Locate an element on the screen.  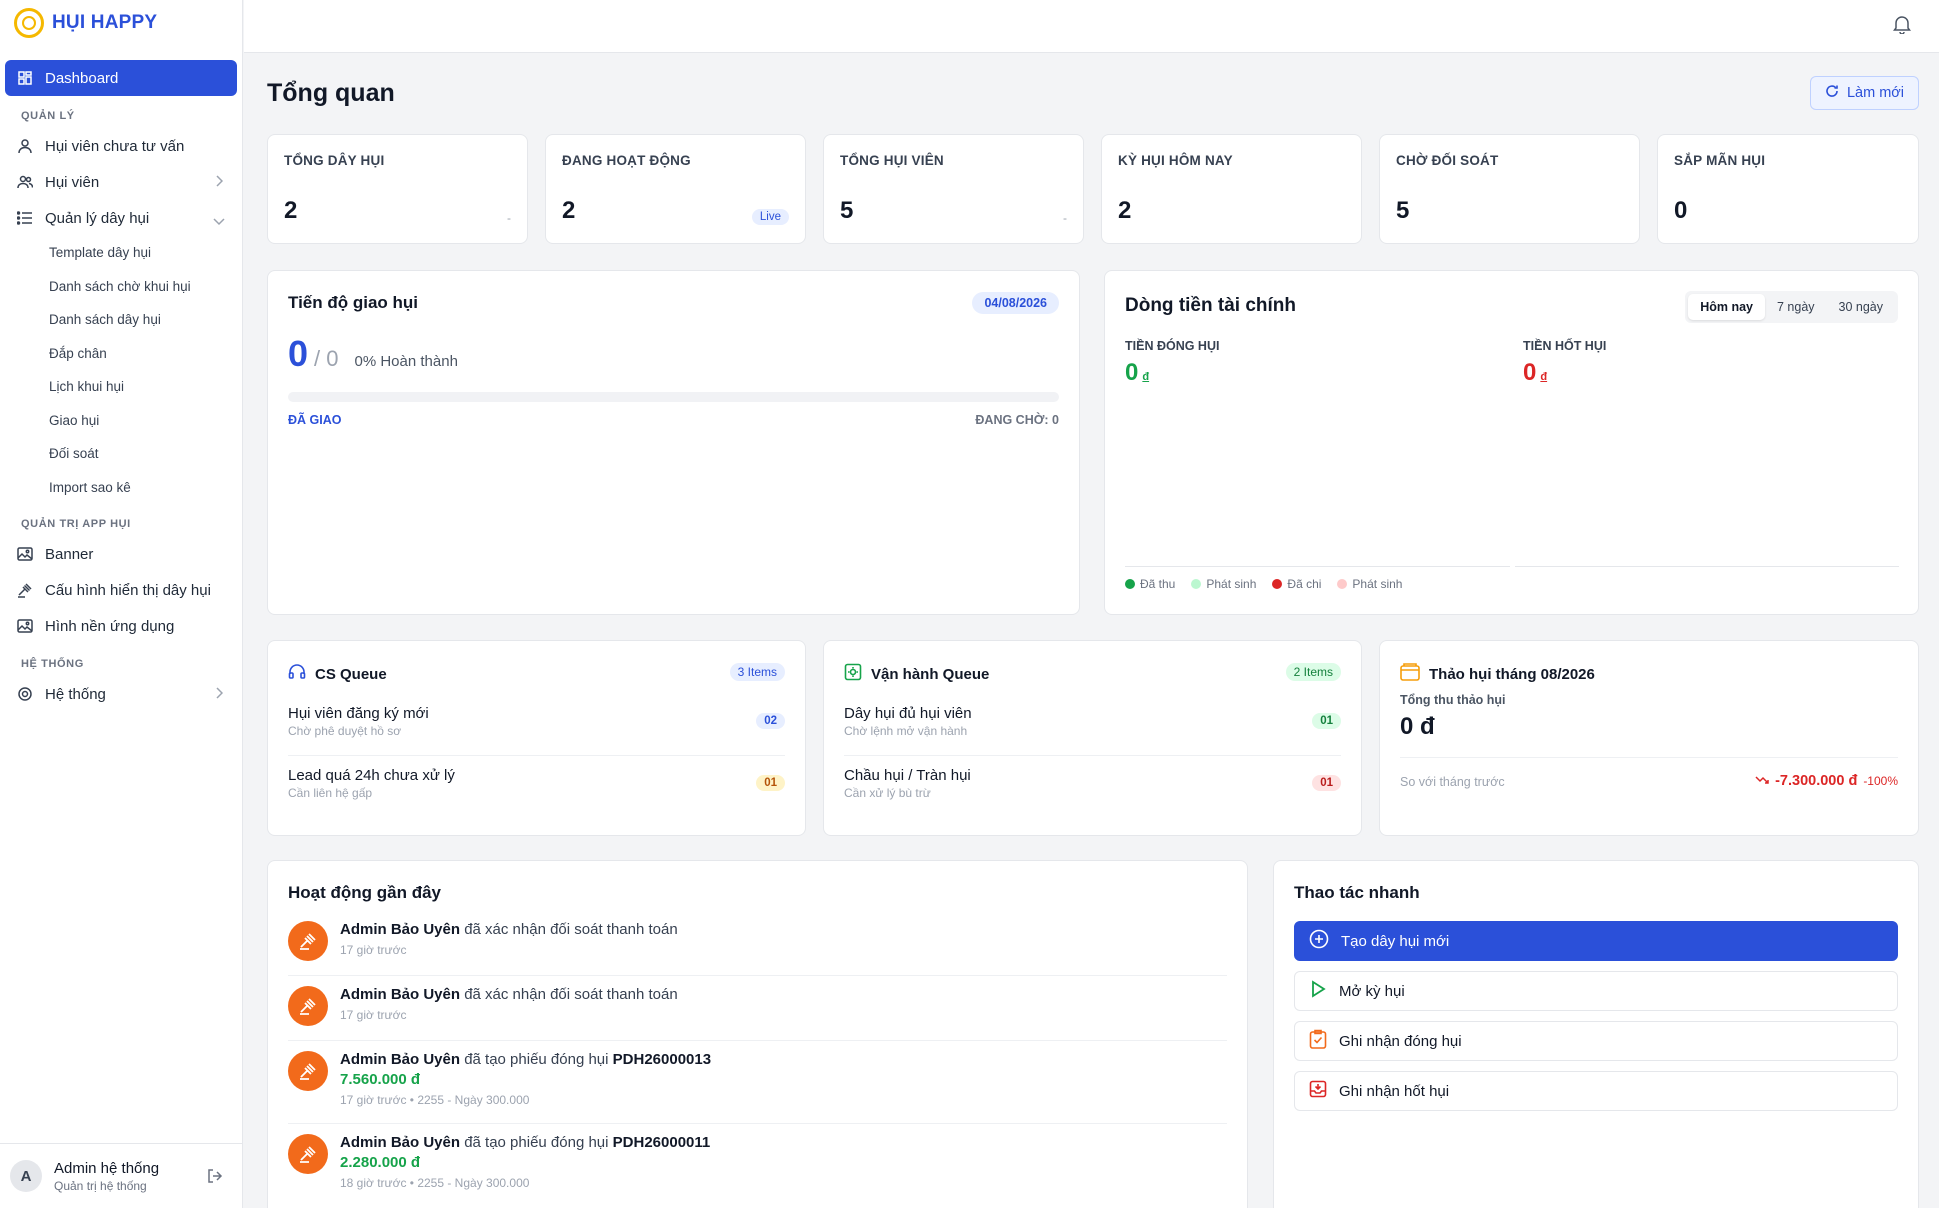
avatar: A is located at coordinates (26, 1176).